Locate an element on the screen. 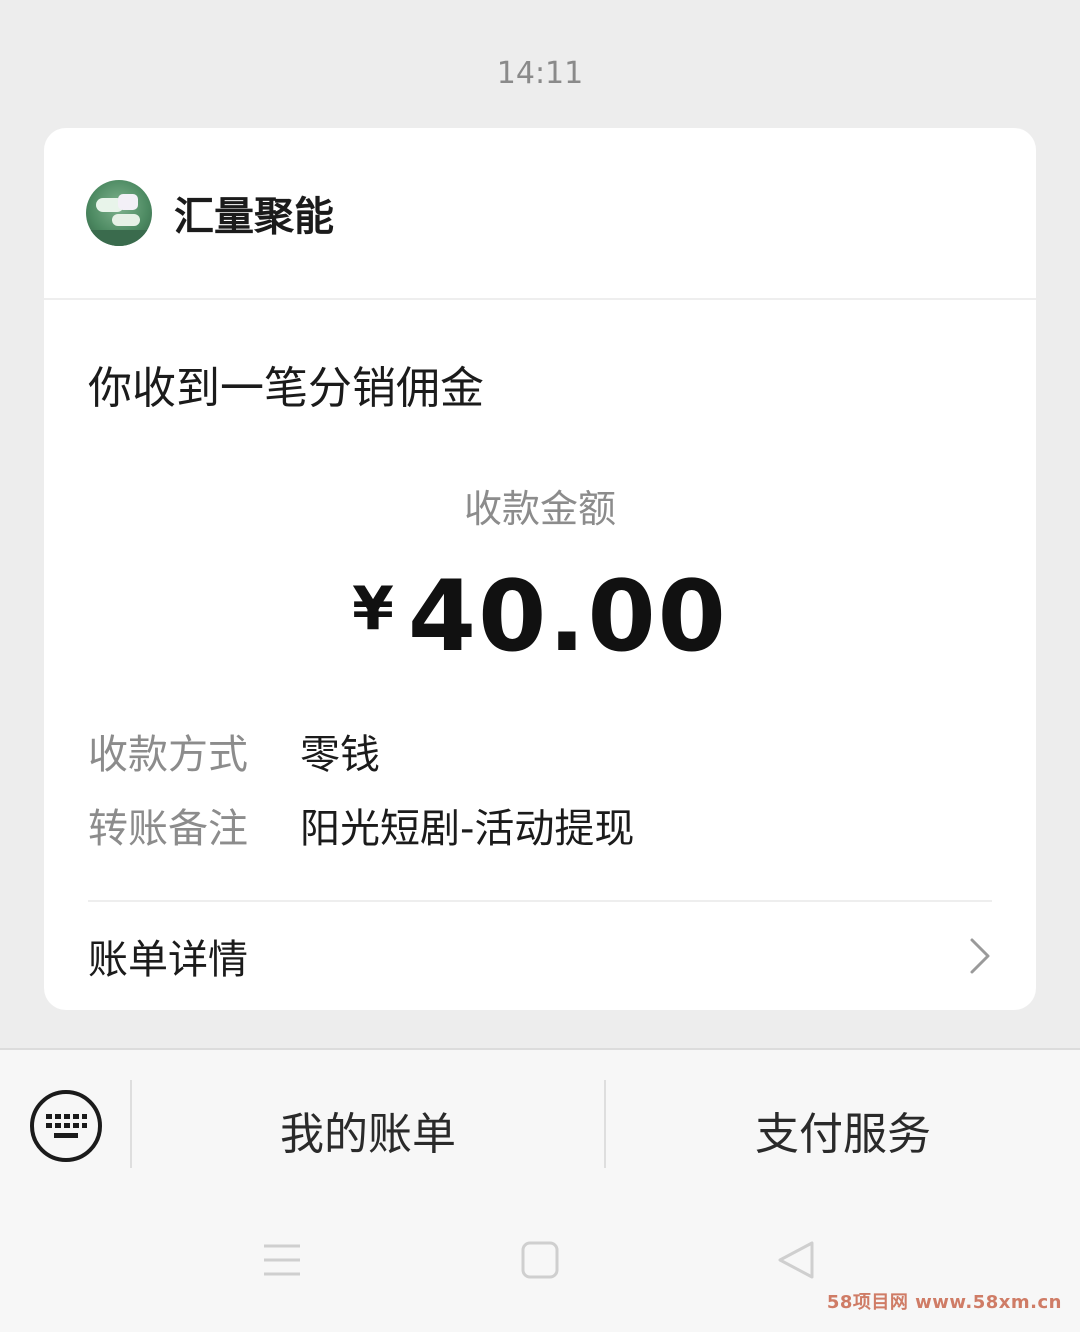 The width and height of the screenshot is (1080, 1332). info-row-payment-method: 收款方式 零钱 is located at coordinates (234, 751).